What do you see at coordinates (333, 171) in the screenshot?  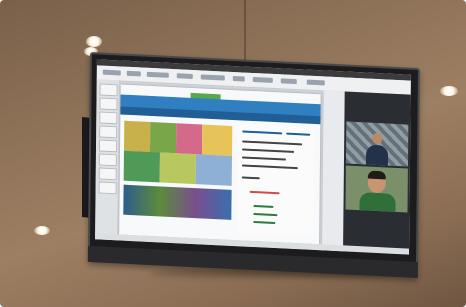 I see `properties-pane` at bounding box center [333, 171].